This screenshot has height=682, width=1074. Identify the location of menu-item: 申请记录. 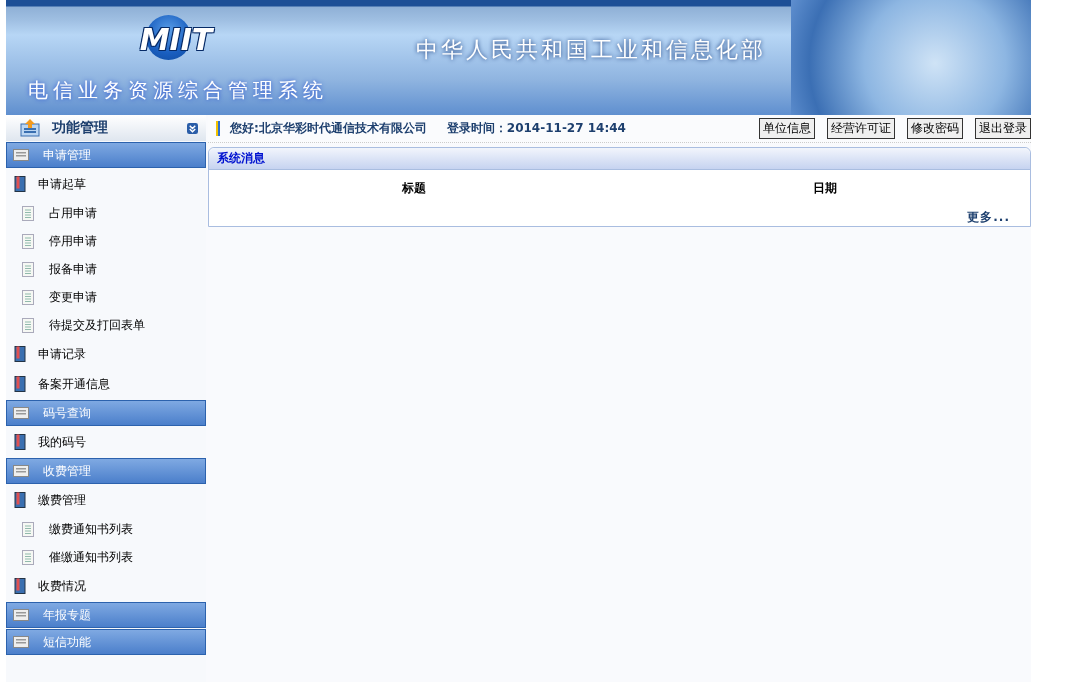
(106, 354).